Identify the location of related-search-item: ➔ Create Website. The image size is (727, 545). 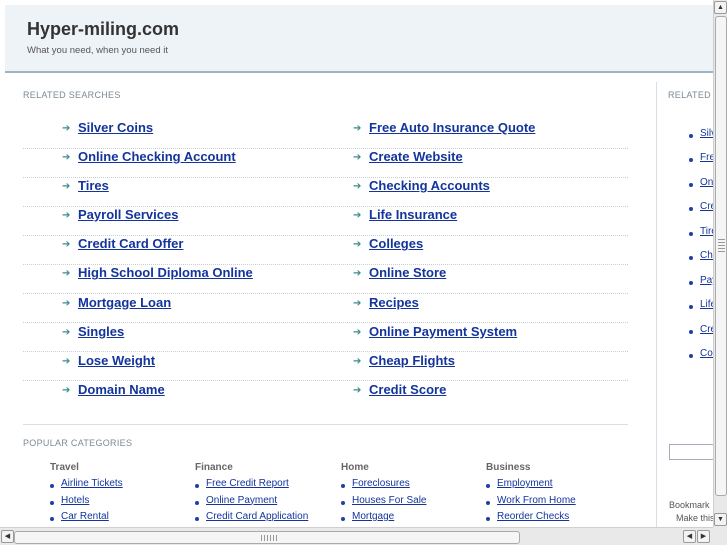
(490, 161).